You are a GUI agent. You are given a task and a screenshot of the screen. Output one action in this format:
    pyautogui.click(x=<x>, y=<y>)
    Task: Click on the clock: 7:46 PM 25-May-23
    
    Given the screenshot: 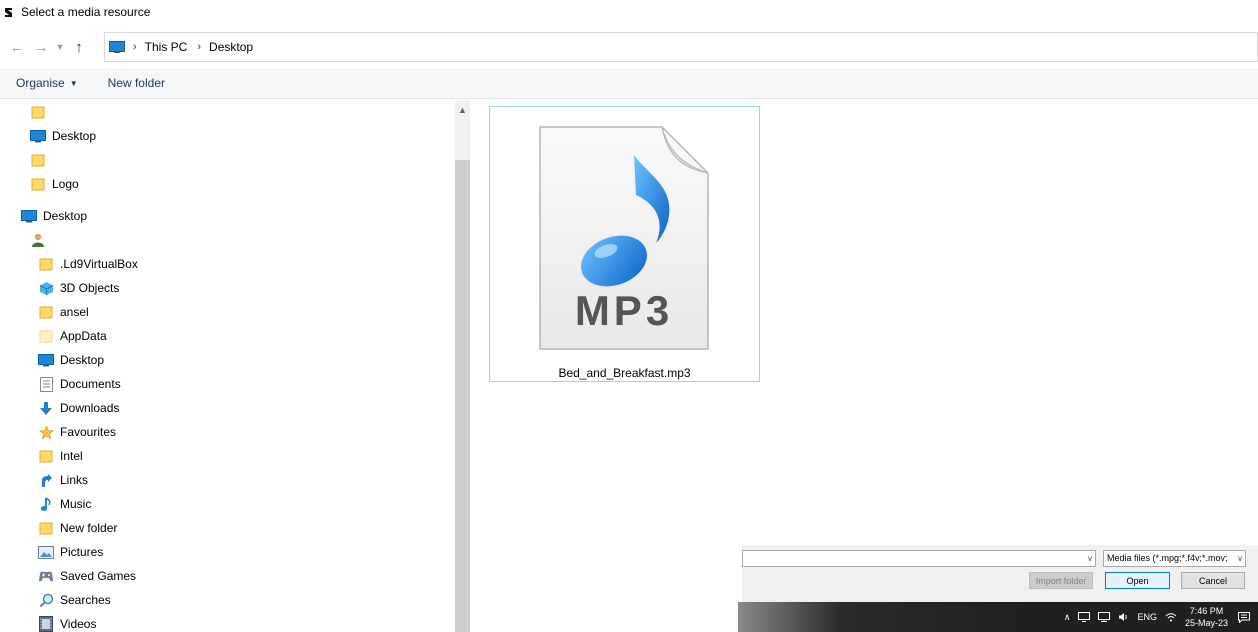 What is the action you would take?
    pyautogui.click(x=1206, y=617)
    